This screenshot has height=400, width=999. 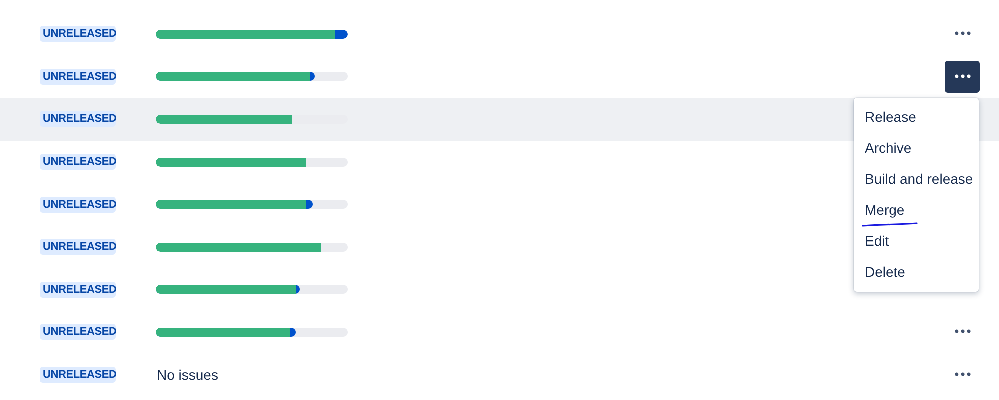 What do you see at coordinates (916, 241) in the screenshot?
I see `menu-item: Edit` at bounding box center [916, 241].